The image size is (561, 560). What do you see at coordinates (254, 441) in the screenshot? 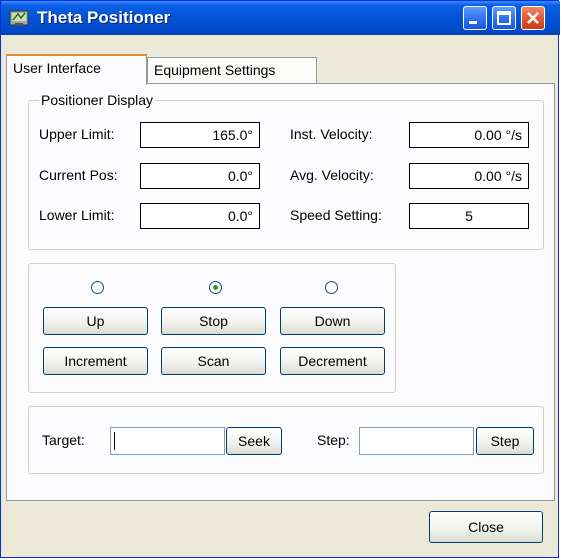
I see `seek-button: Seek` at bounding box center [254, 441].